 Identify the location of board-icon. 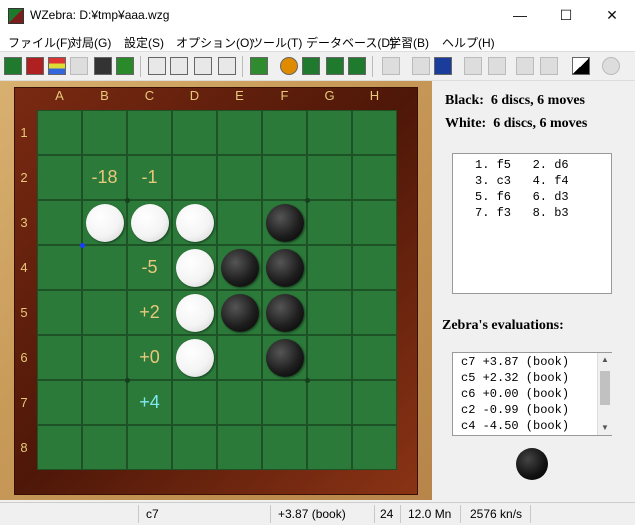
(311, 66).